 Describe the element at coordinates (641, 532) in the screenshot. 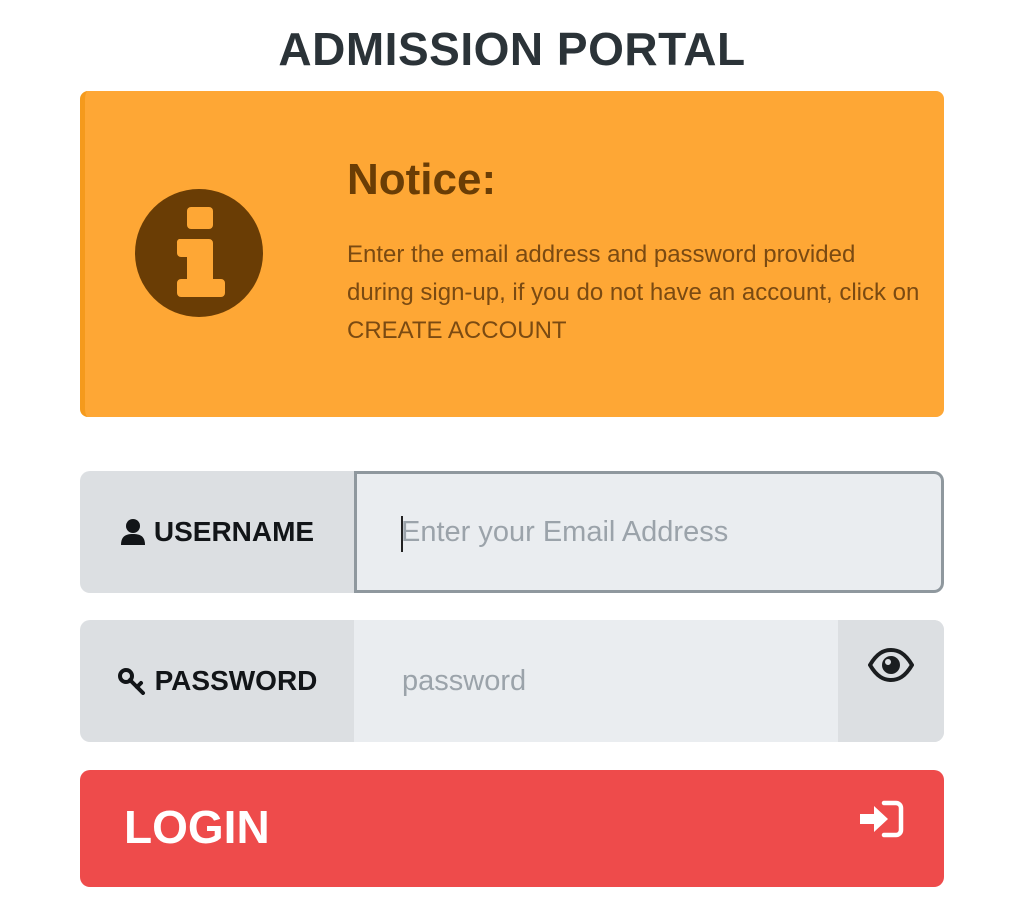

I see `username-input` at that location.